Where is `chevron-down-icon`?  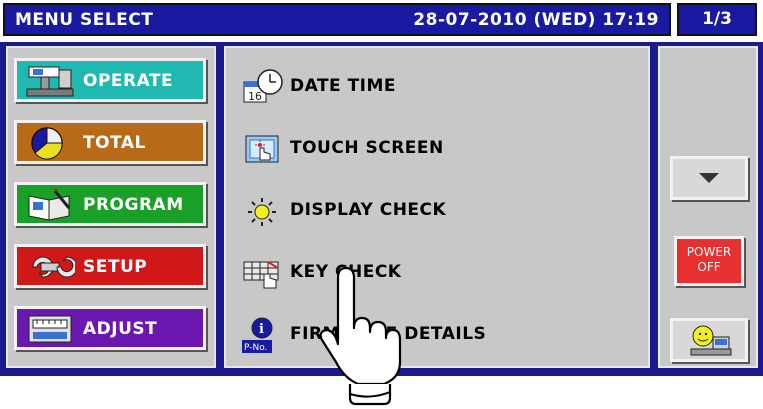 chevron-down-icon is located at coordinates (709, 178).